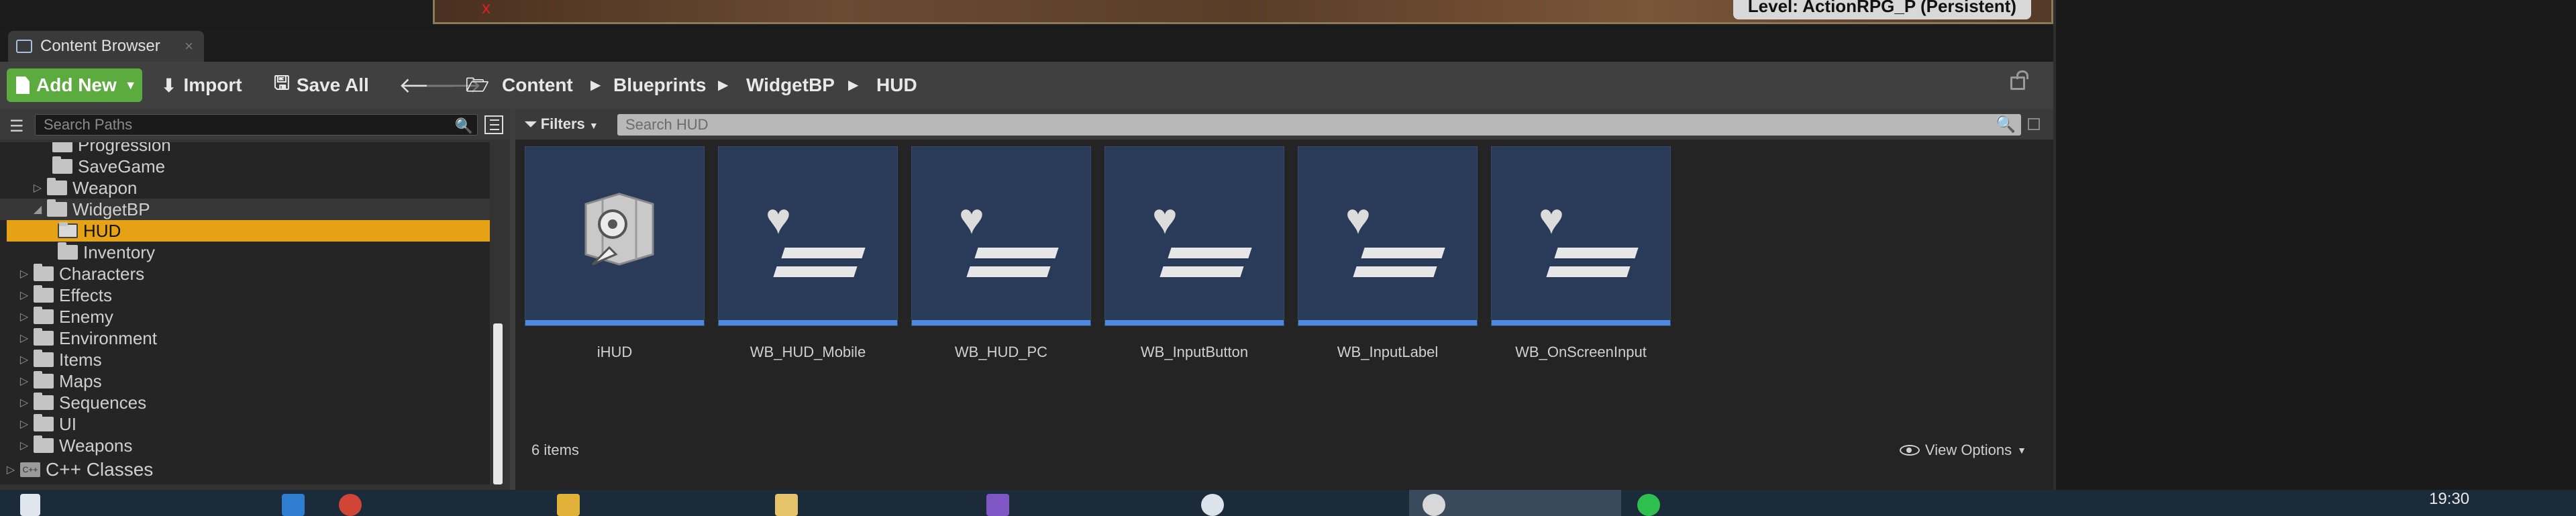 The image size is (2576, 516). I want to click on view-options-button: View Options ▼, so click(1962, 450).